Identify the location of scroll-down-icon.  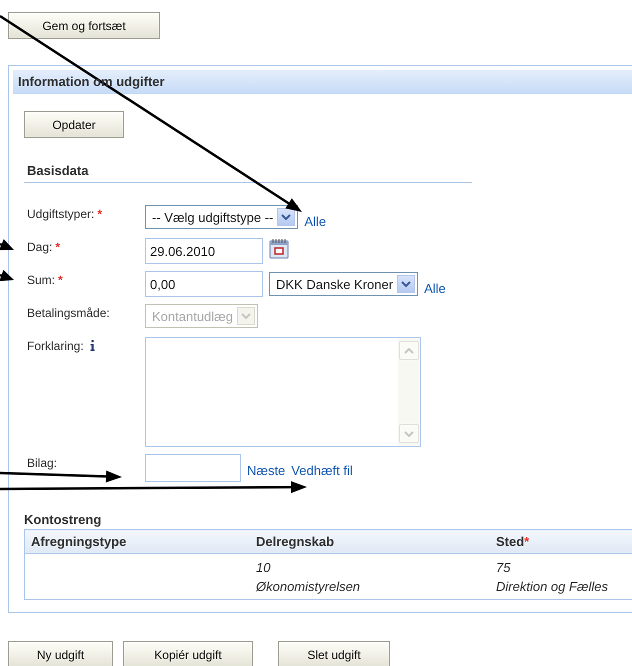
(409, 433).